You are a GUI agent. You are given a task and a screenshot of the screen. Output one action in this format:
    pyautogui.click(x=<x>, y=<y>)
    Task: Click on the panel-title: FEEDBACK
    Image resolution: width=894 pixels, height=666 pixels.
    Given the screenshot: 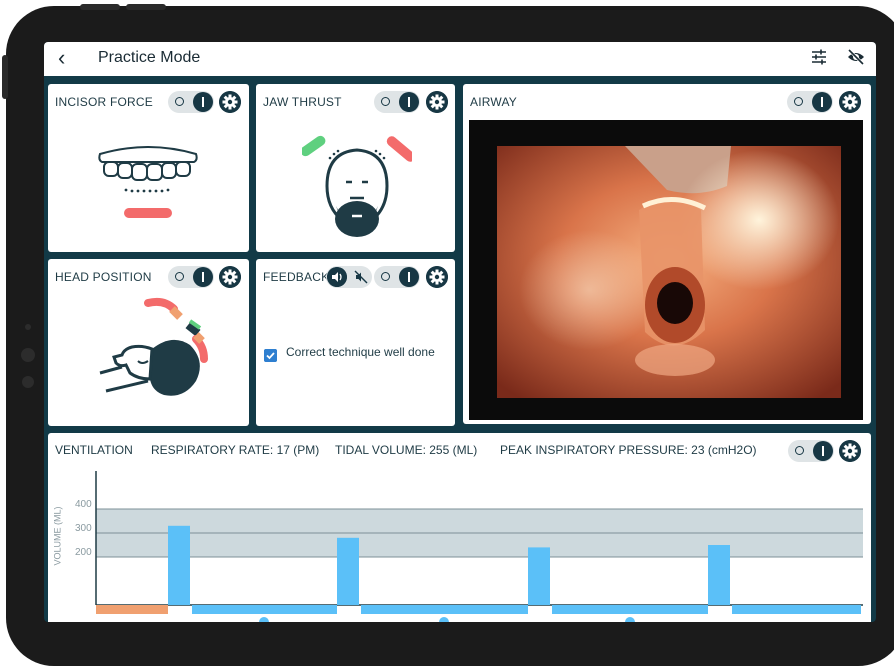 What is the action you would take?
    pyautogui.click(x=296, y=277)
    